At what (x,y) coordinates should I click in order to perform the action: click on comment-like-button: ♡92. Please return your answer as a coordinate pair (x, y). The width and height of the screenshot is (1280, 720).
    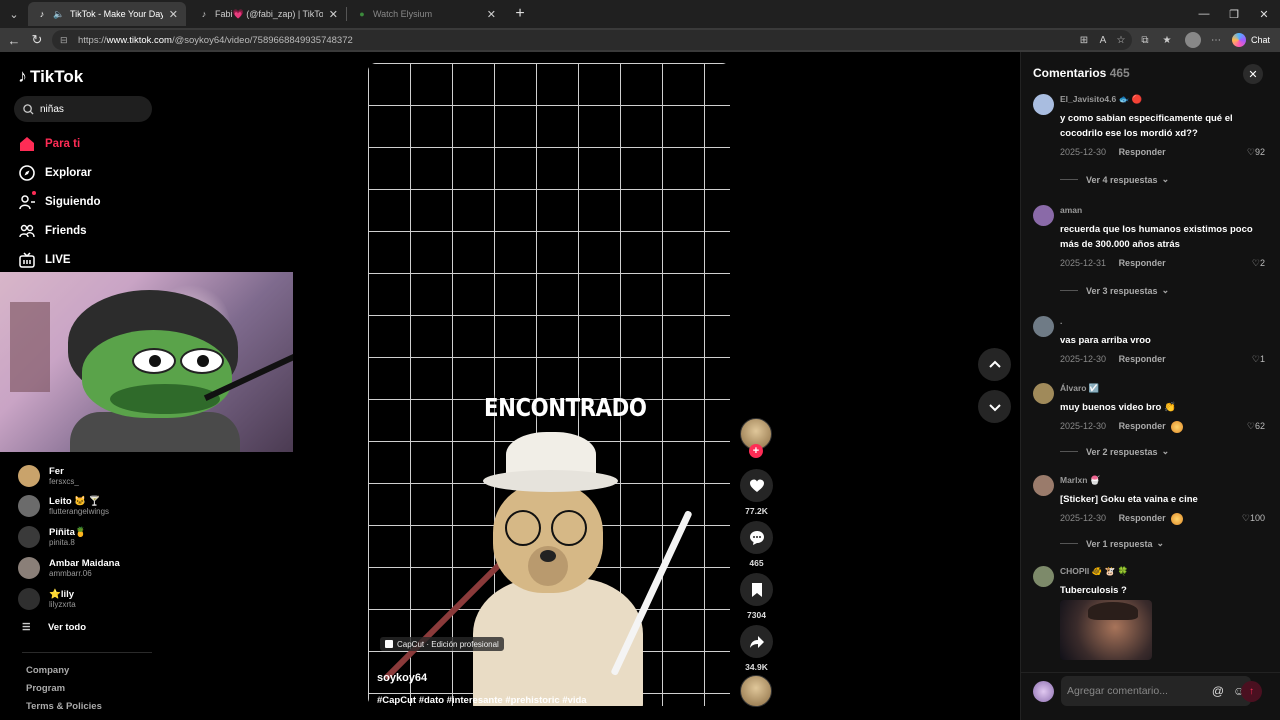
    Looking at the image, I should click on (1256, 152).